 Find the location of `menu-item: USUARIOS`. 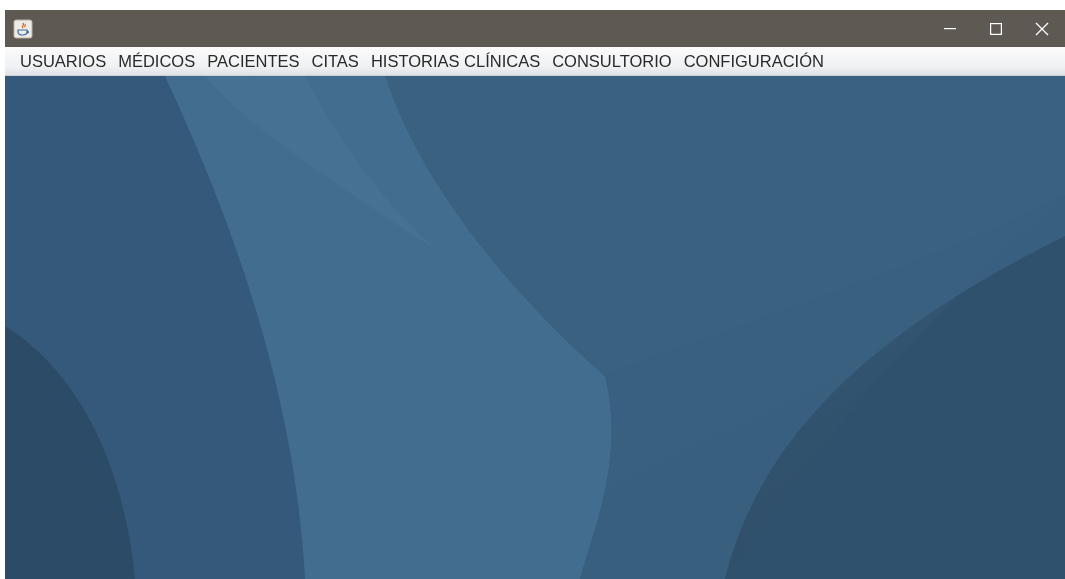

menu-item: USUARIOS is located at coordinates (63, 61).